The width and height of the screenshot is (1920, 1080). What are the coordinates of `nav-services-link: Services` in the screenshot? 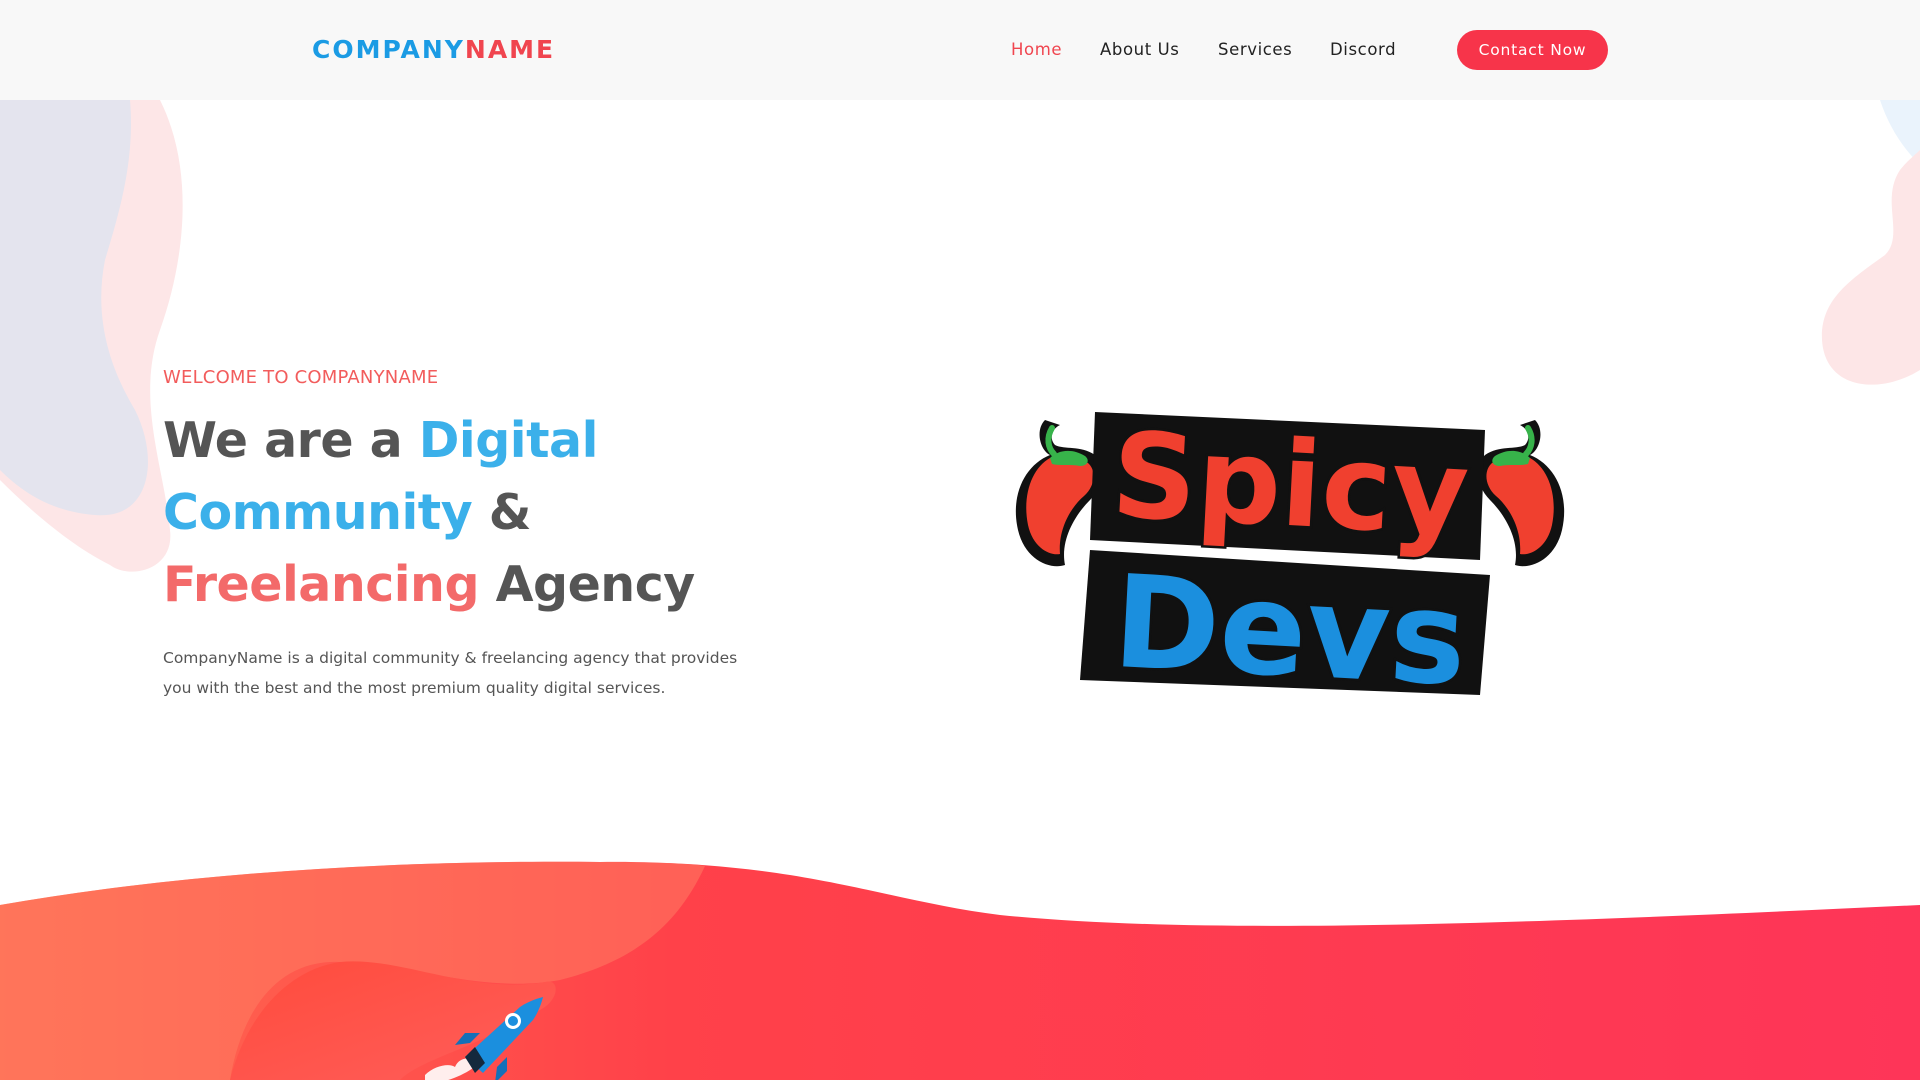 It's located at (1255, 50).